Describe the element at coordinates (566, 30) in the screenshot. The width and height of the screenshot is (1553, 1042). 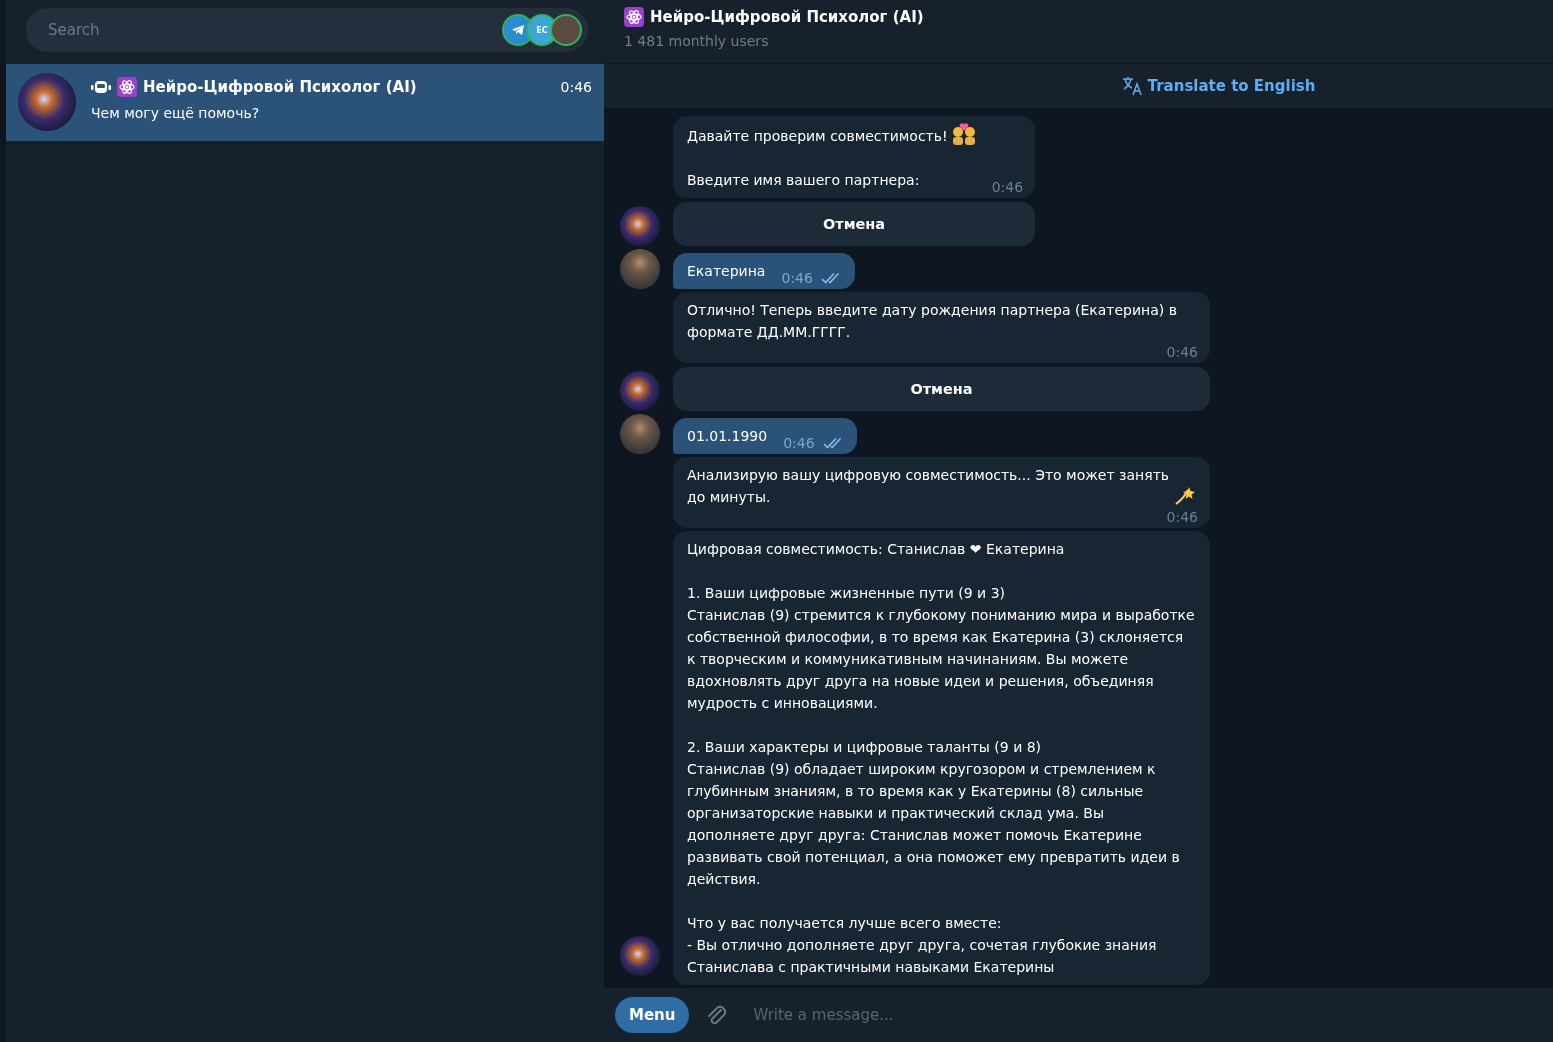
I see `story-avatar` at that location.